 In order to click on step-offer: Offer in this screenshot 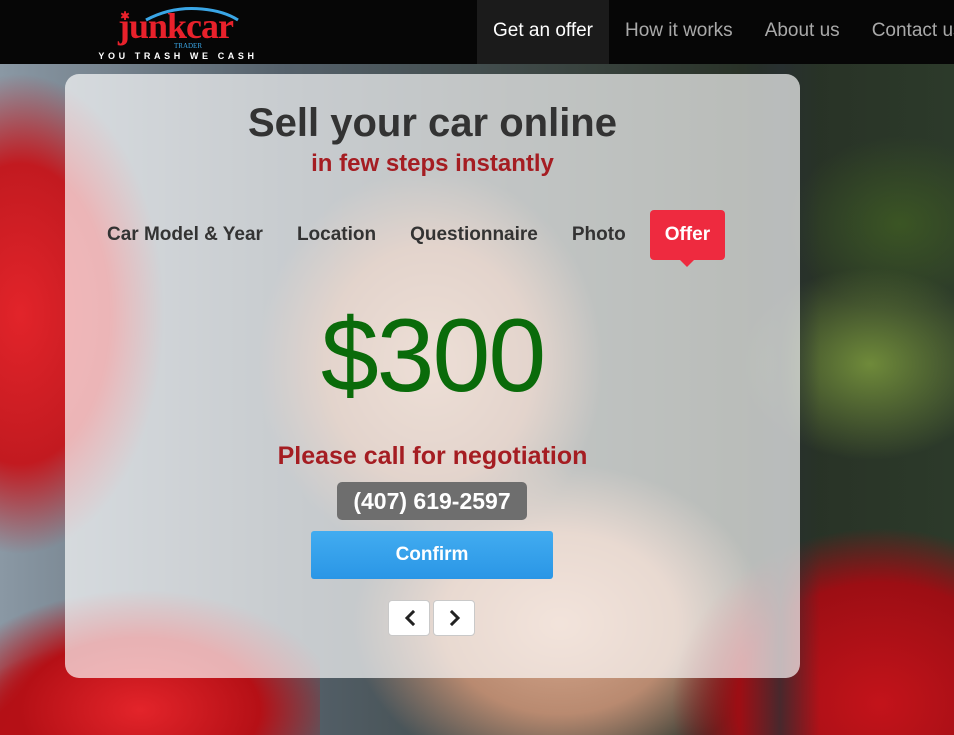, I will do `click(687, 238)`.